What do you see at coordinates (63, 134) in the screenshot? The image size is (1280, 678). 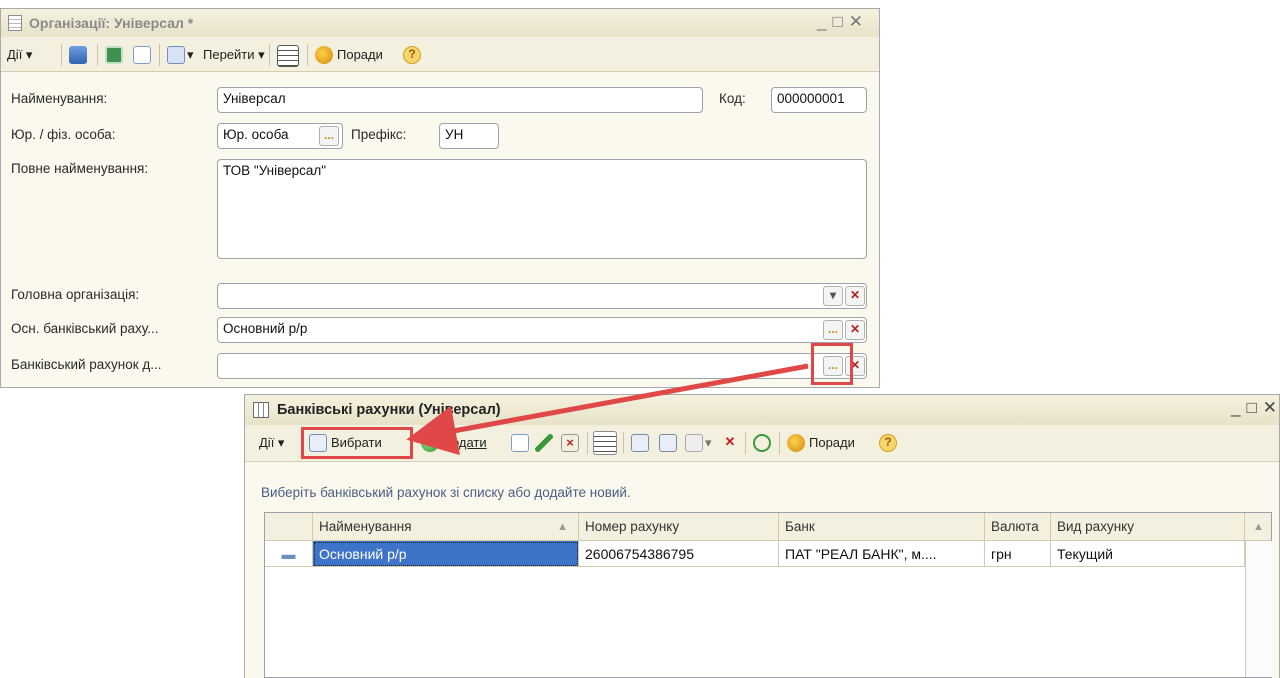 I see `person-type-label: Юр. / фіз. особа:` at bounding box center [63, 134].